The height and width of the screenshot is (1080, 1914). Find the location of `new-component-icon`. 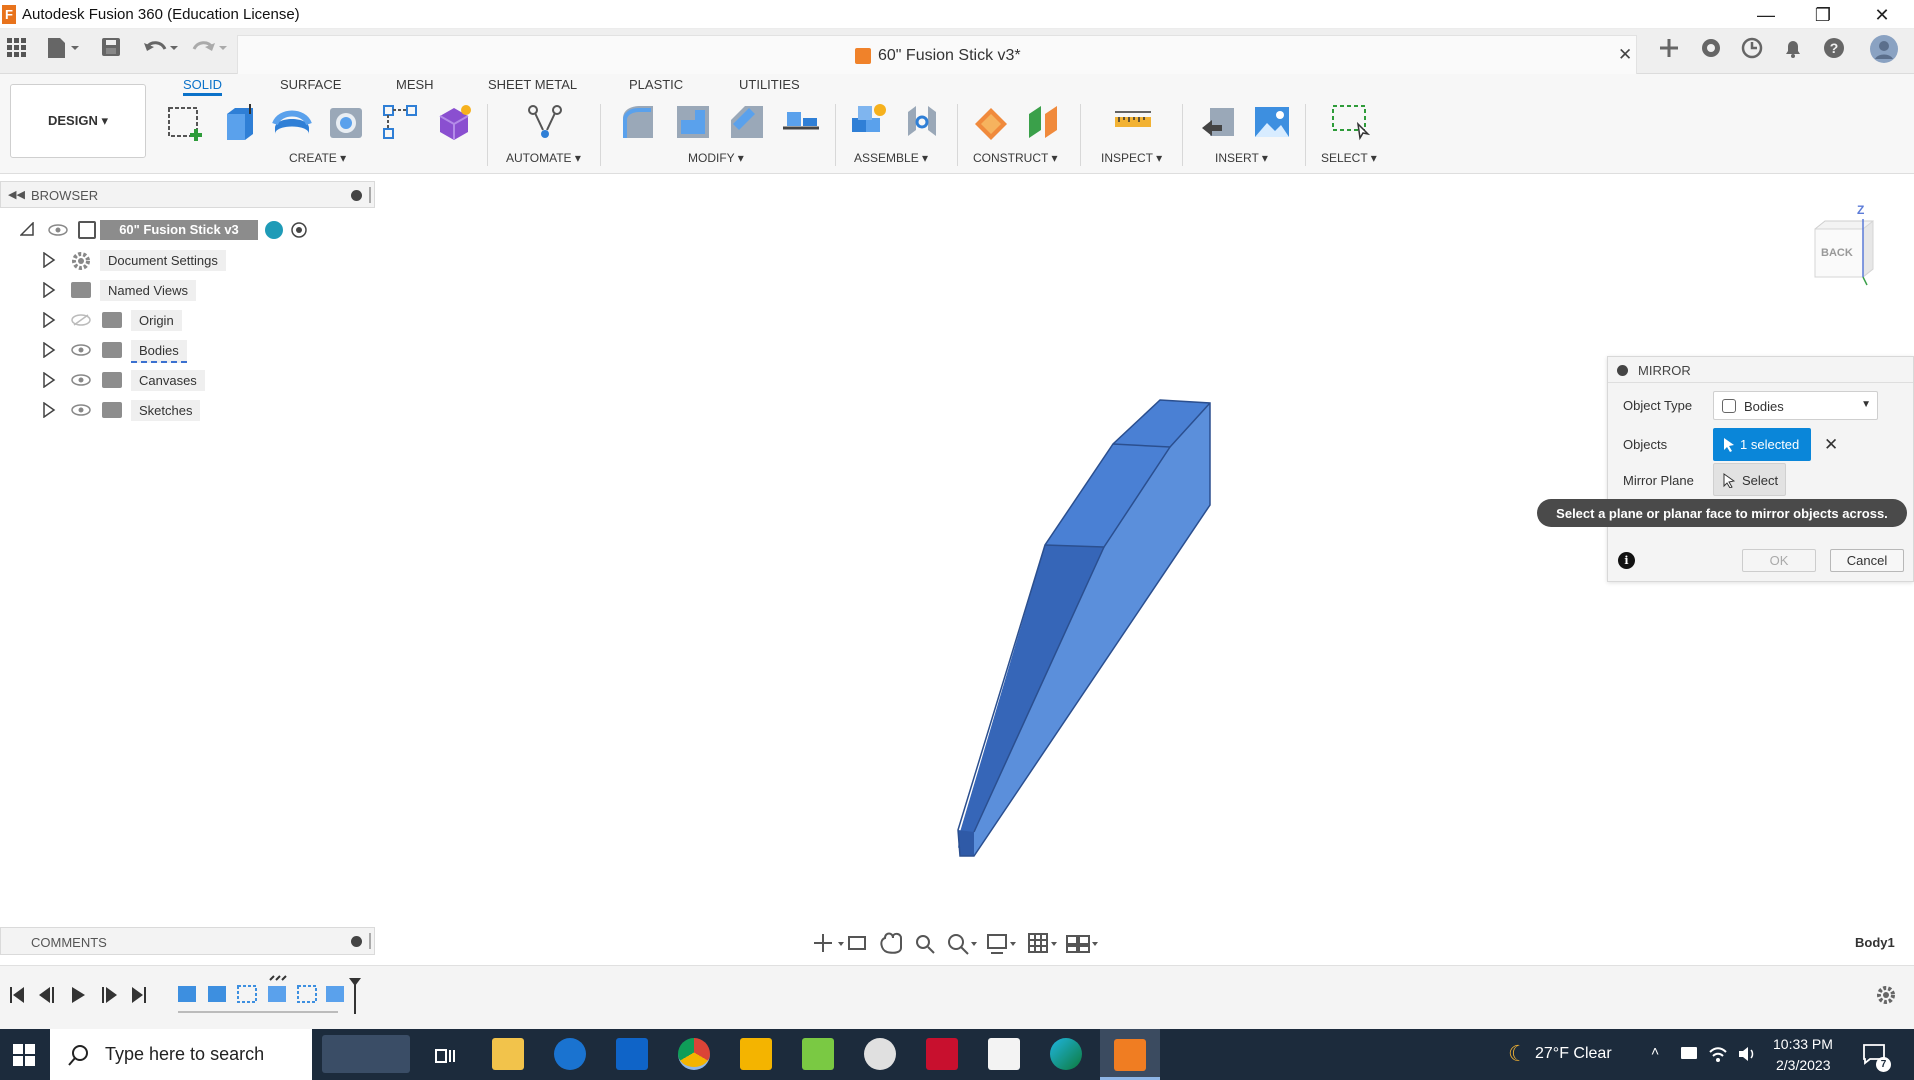

new-component-icon is located at coordinates (868, 122).